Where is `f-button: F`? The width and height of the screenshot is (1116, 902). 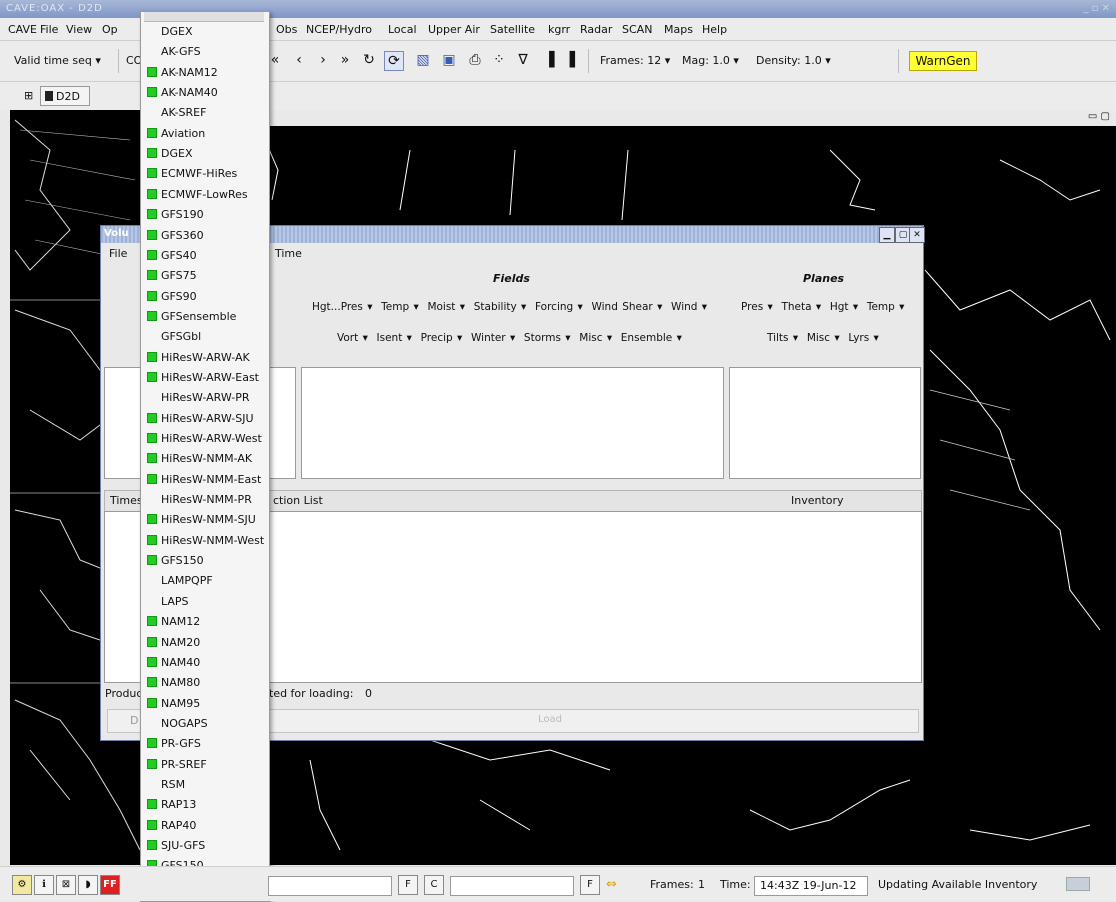
f-button: F is located at coordinates (408, 885).